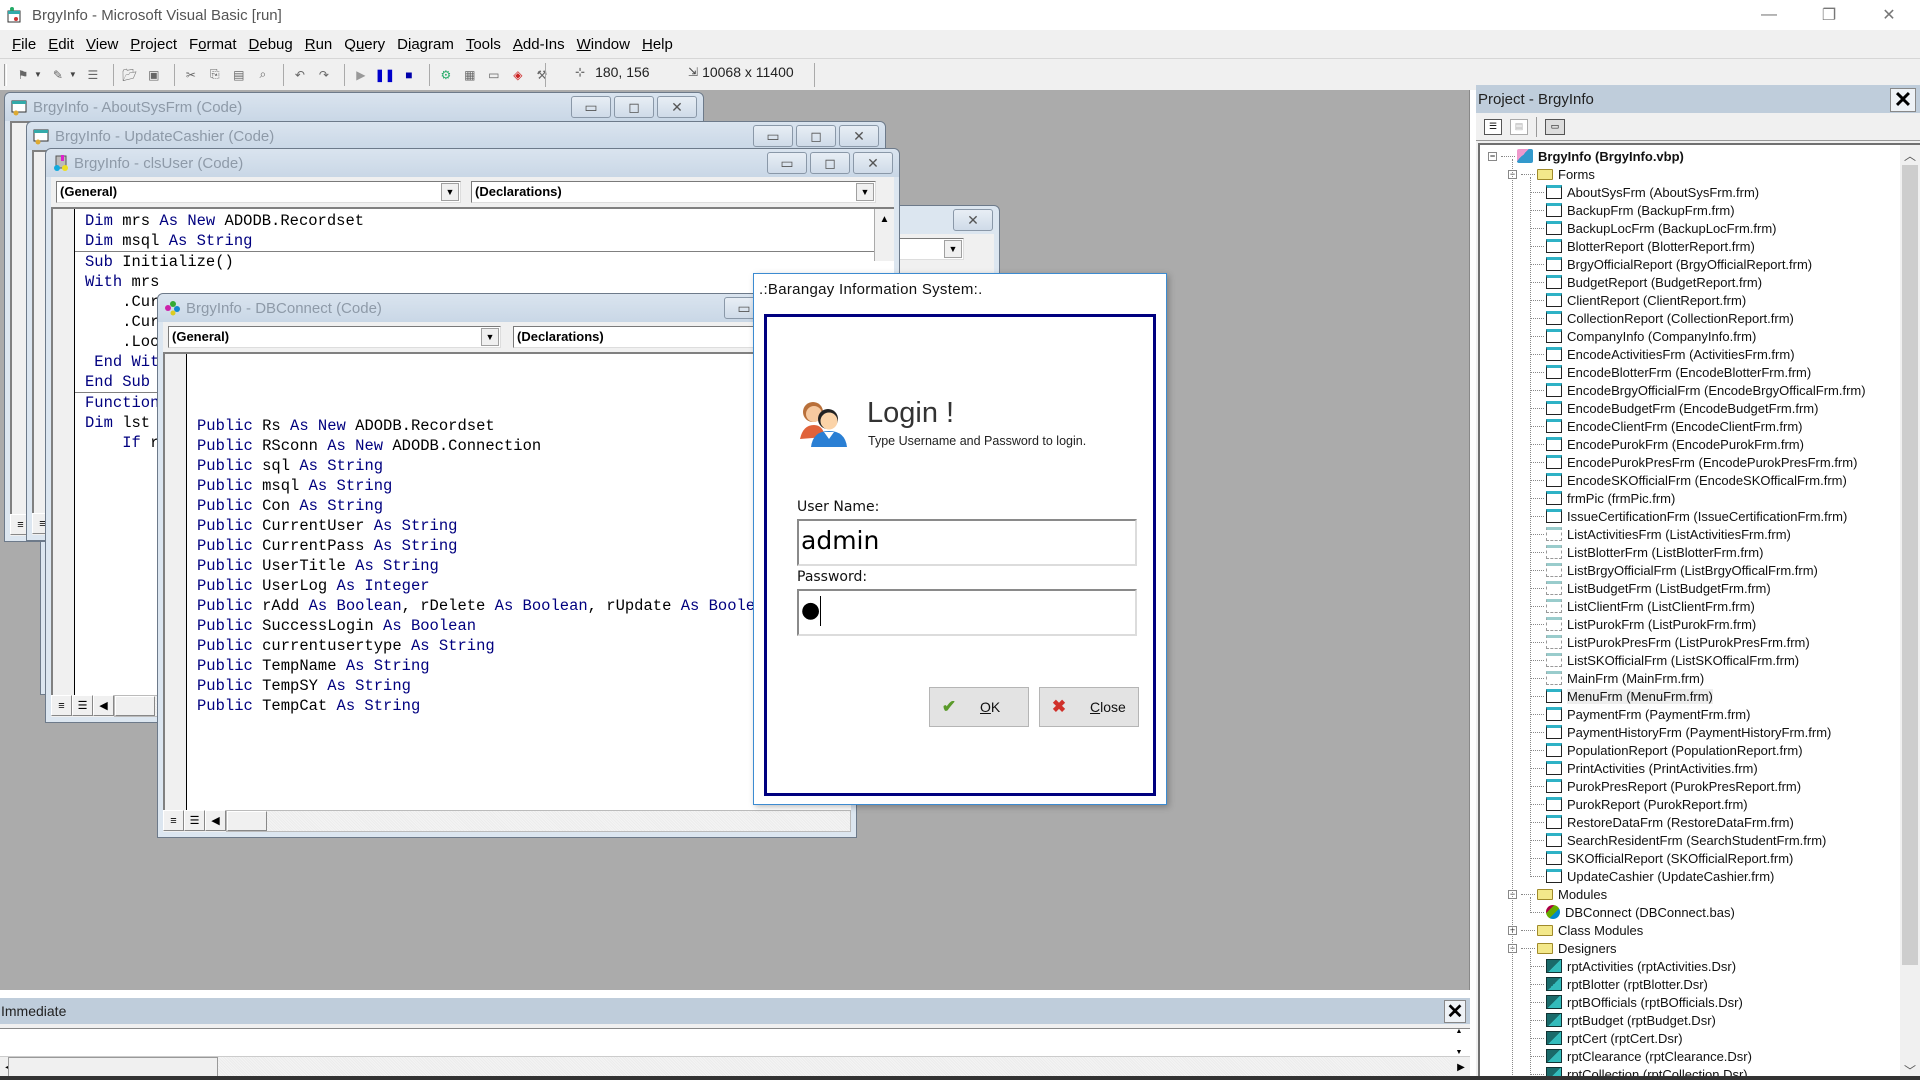 The width and height of the screenshot is (1920, 1080). I want to click on tree-item-form: EncodePurokFrm (EncodePurokFrm.frm), so click(1667, 444).